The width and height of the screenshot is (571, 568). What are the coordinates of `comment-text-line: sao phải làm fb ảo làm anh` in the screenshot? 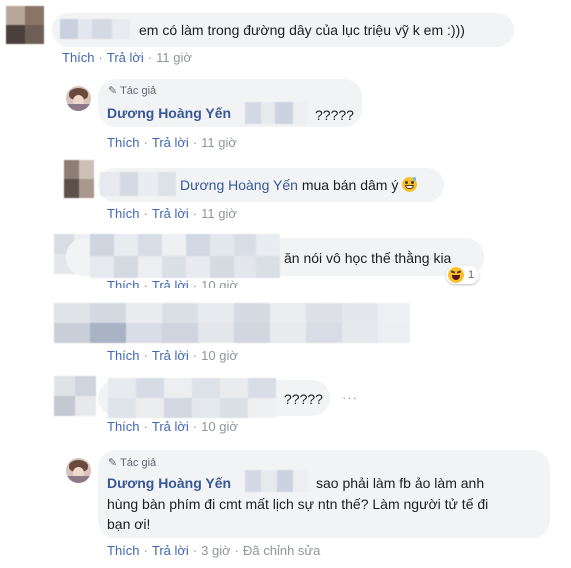 It's located at (400, 483).